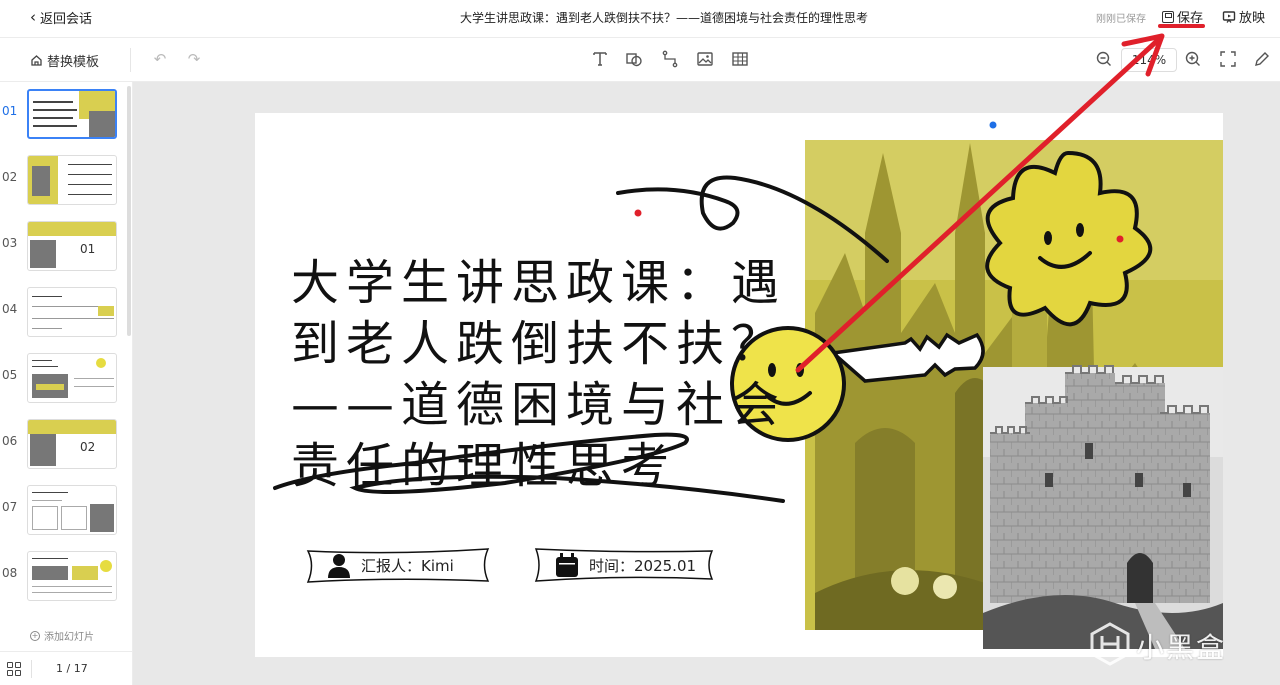 The width and height of the screenshot is (1280, 685). Describe the element at coordinates (194, 59) in the screenshot. I see `redo-icon: ↷` at that location.